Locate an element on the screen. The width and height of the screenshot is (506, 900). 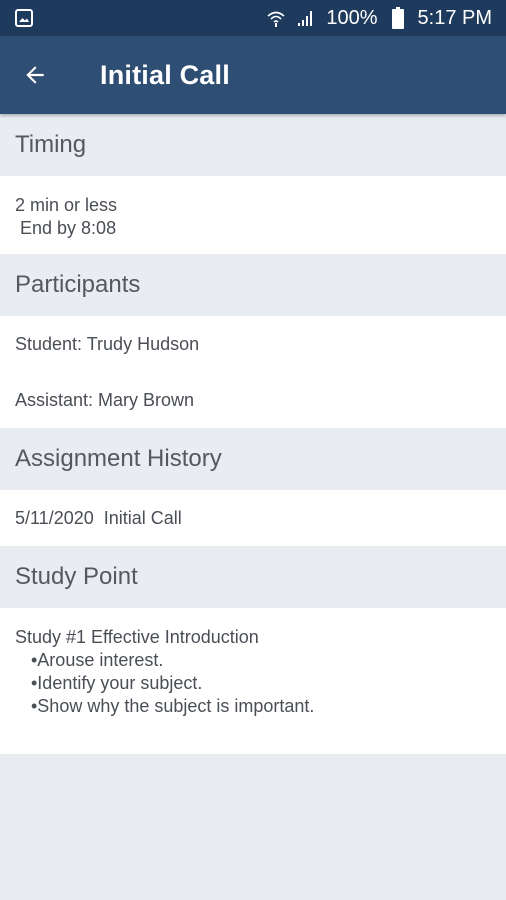
signal-icon is located at coordinates (306, 18).